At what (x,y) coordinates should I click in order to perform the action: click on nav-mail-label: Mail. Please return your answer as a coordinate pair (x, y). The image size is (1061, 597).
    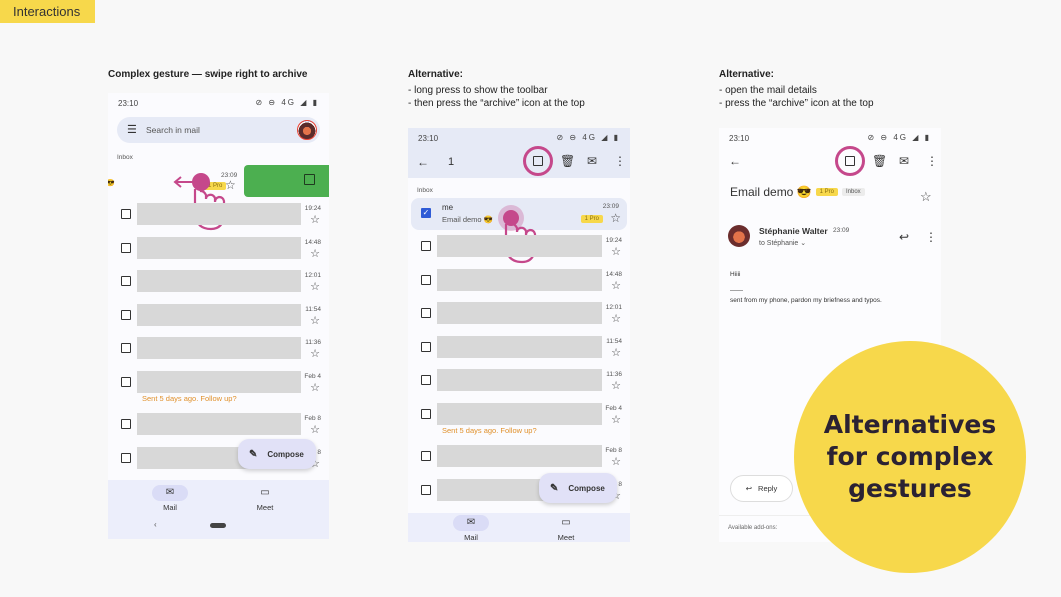
    Looking at the image, I should click on (170, 507).